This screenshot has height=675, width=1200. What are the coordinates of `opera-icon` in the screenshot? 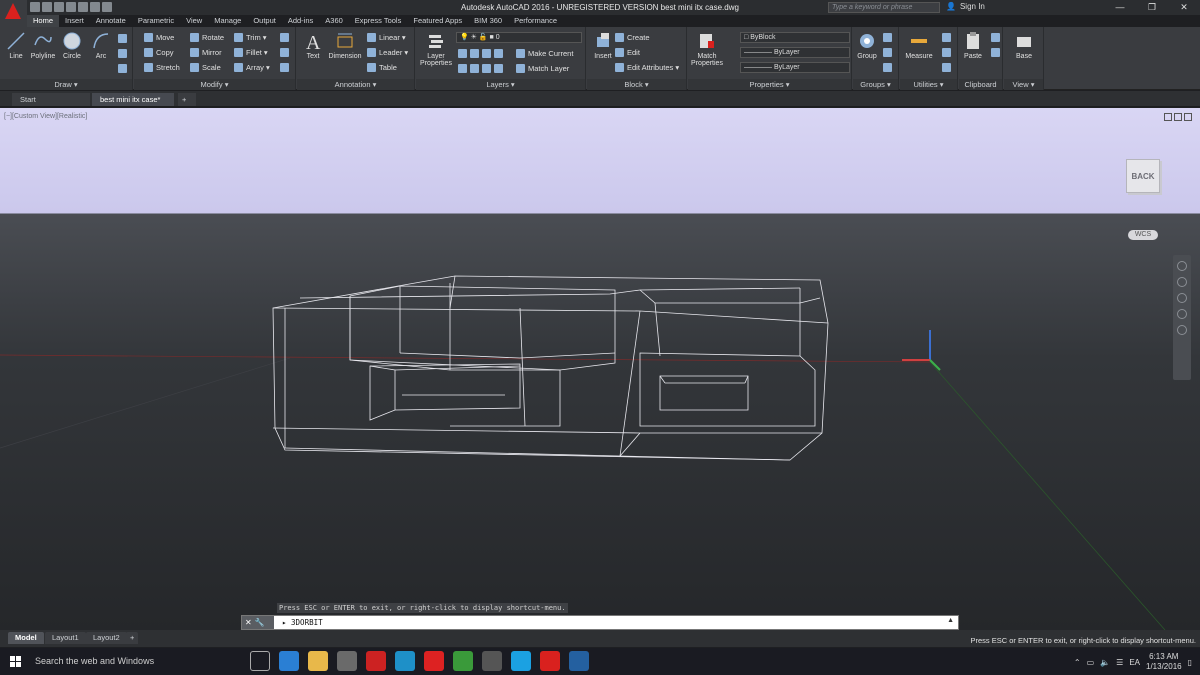 It's located at (434, 661).